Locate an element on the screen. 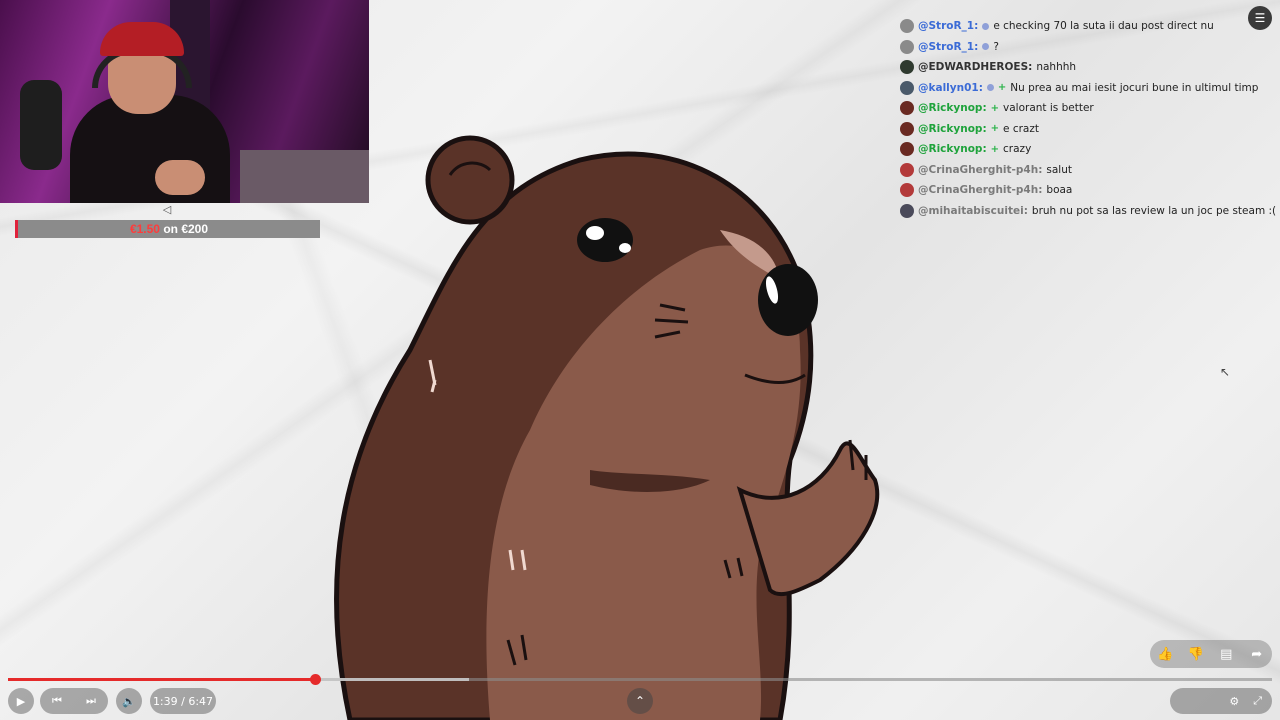 The width and height of the screenshot is (1280, 720). chat-text: boaa is located at coordinates (1059, 190).